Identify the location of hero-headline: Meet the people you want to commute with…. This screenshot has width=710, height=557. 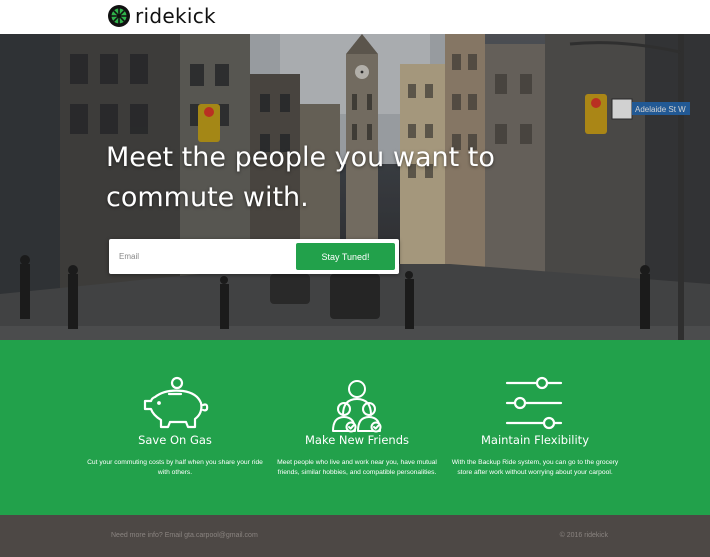
(300, 177).